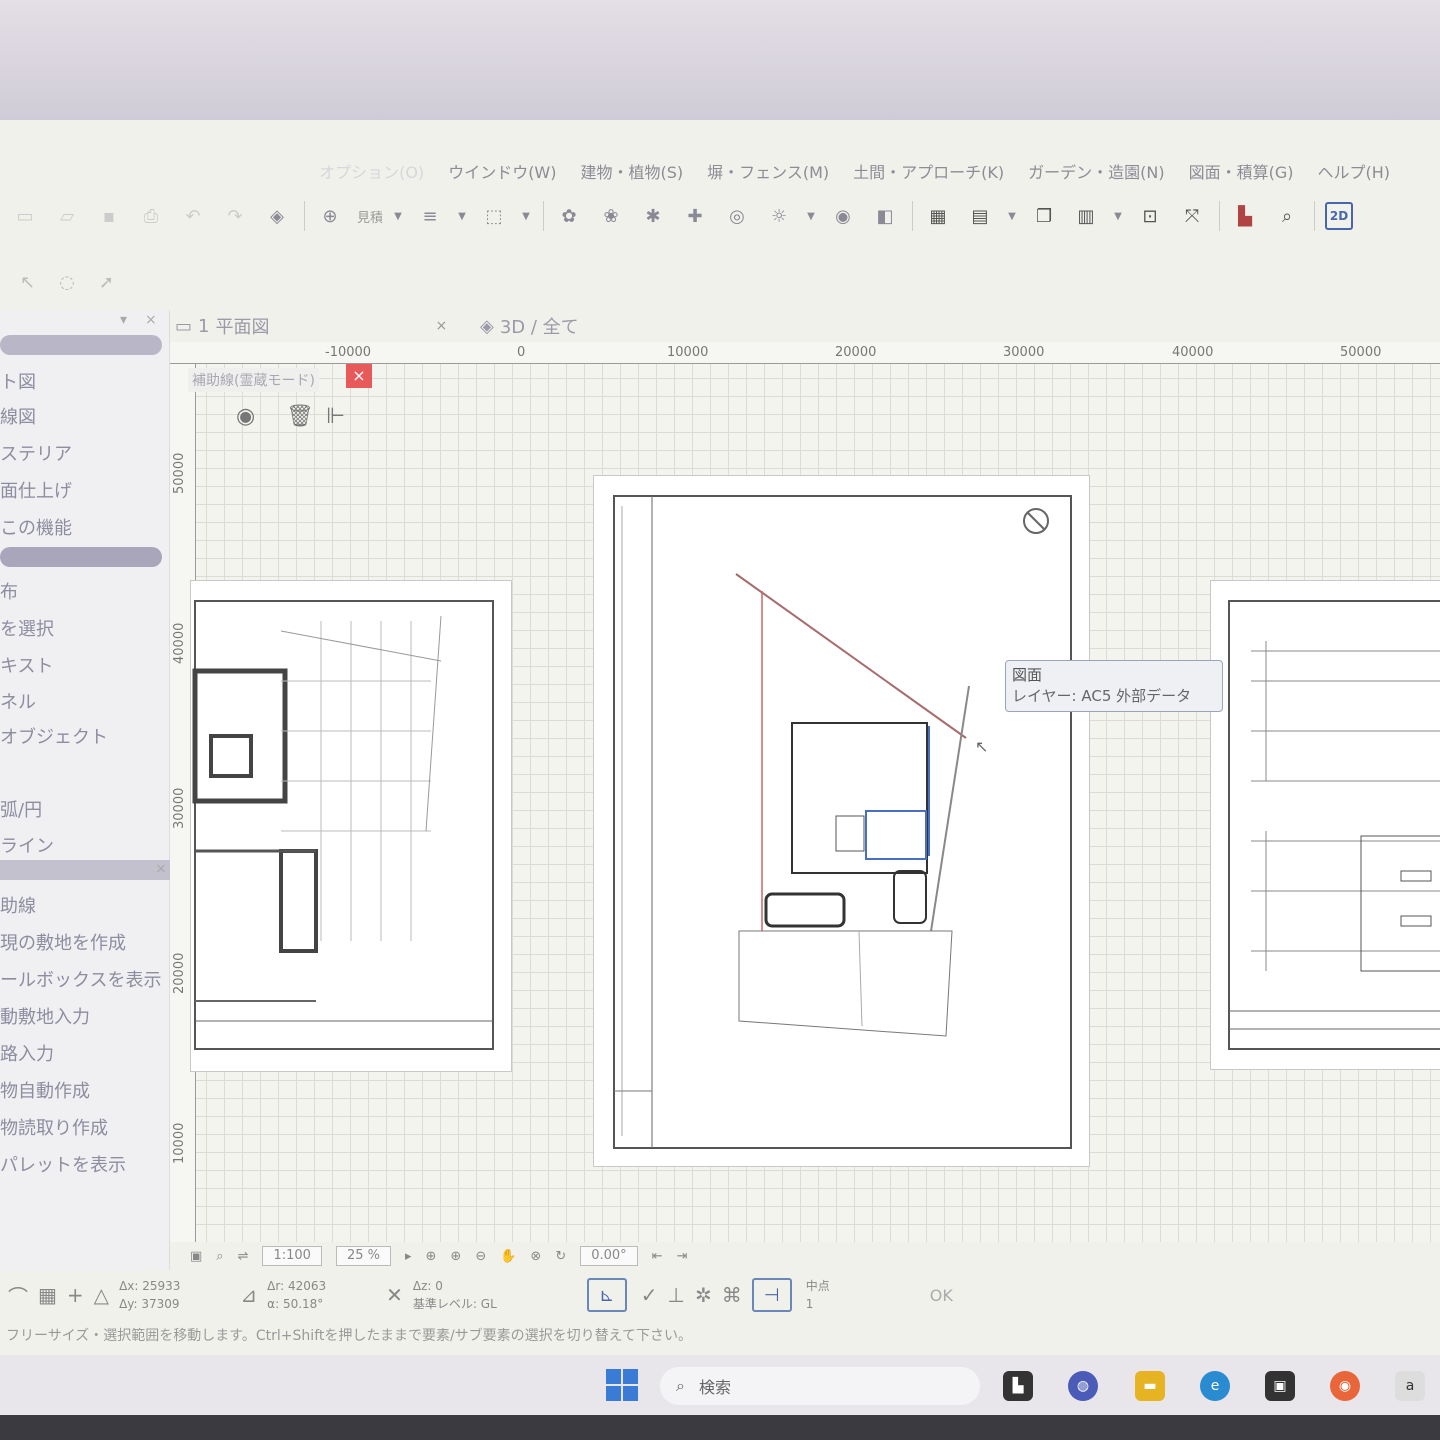  What do you see at coordinates (1086, 216) in the screenshot?
I see `layout-icon: ▥` at bounding box center [1086, 216].